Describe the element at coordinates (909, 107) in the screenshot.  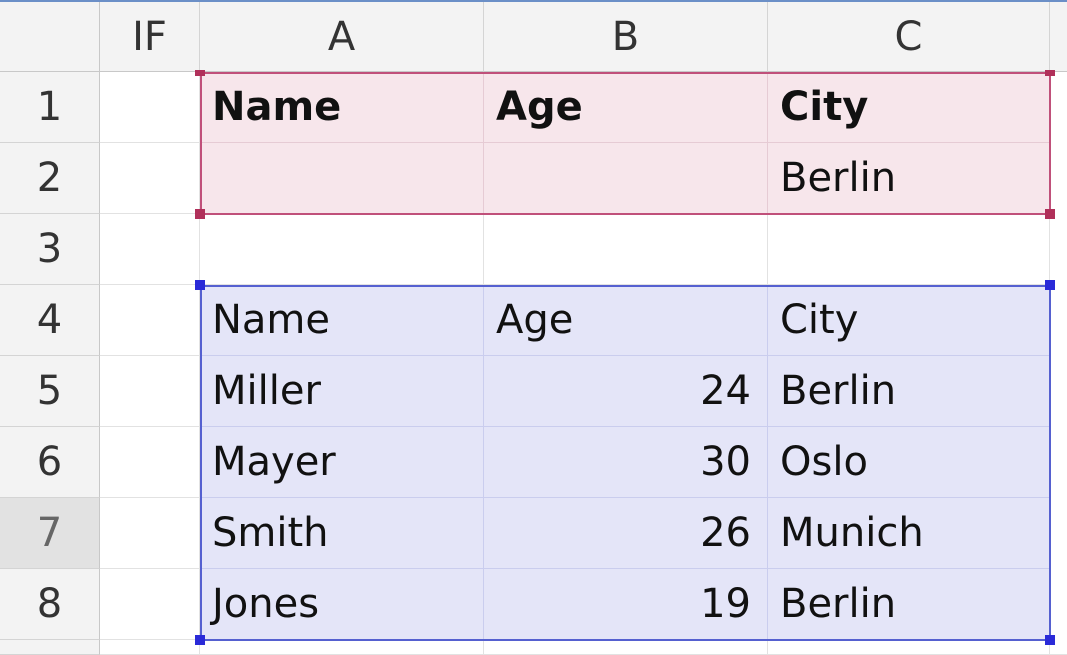
I see `cell-c1: City` at that location.